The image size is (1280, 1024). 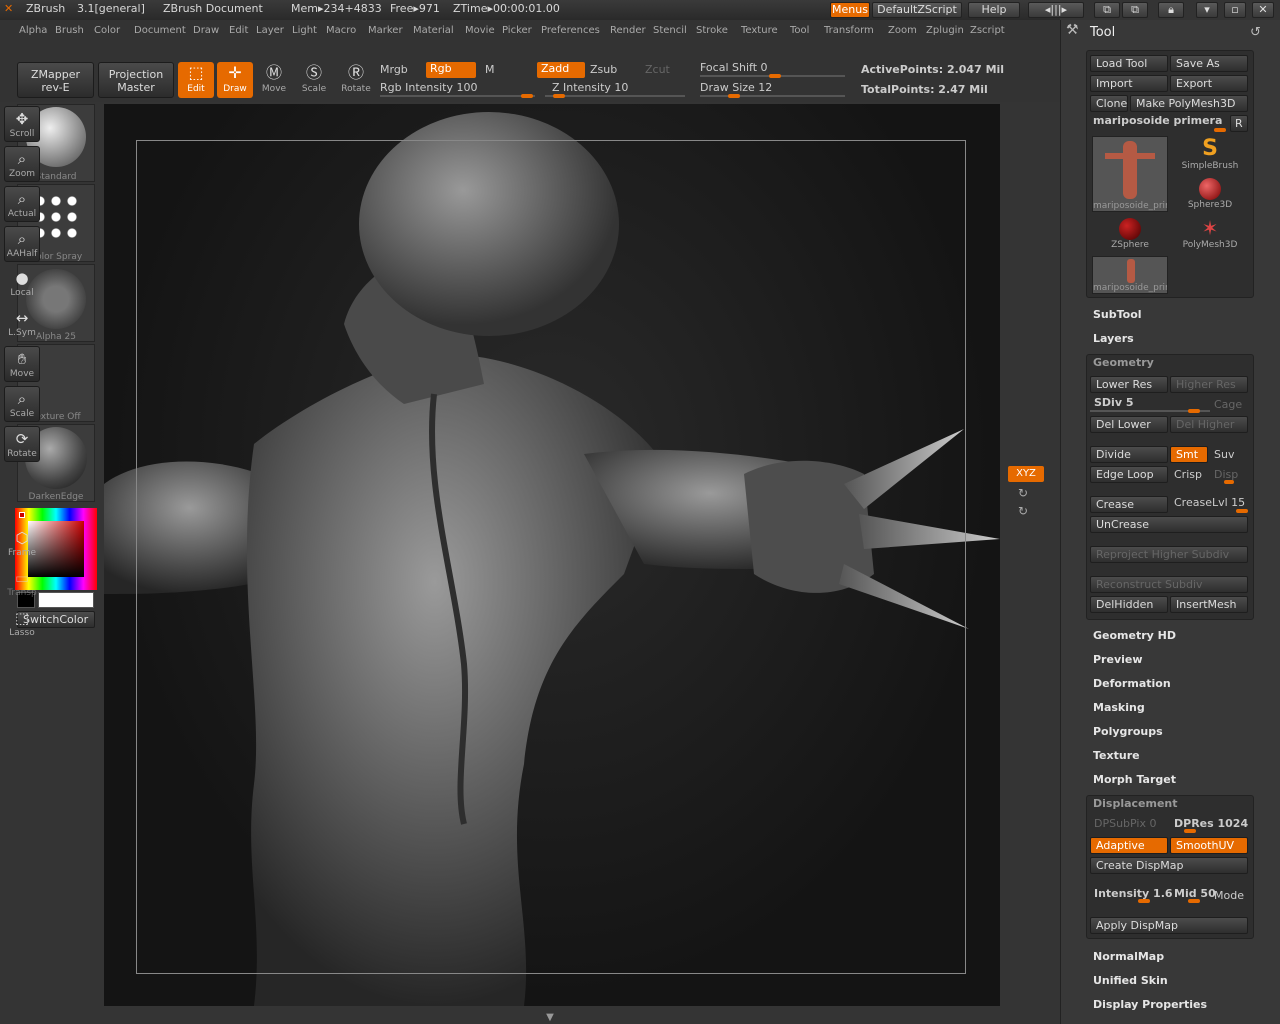 What do you see at coordinates (1129, 845) in the screenshot?
I see `adaptive-toggle: Adaptive` at bounding box center [1129, 845].